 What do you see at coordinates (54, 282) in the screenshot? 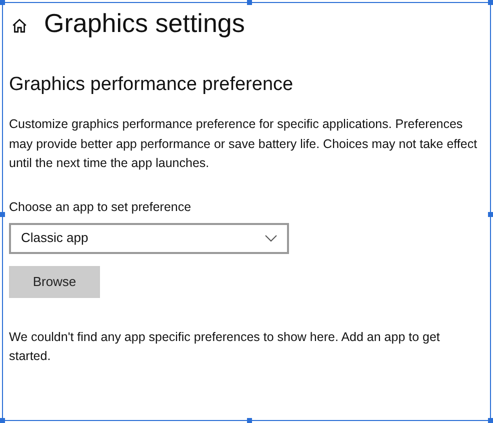
I see `browse-button: Browse` at bounding box center [54, 282].